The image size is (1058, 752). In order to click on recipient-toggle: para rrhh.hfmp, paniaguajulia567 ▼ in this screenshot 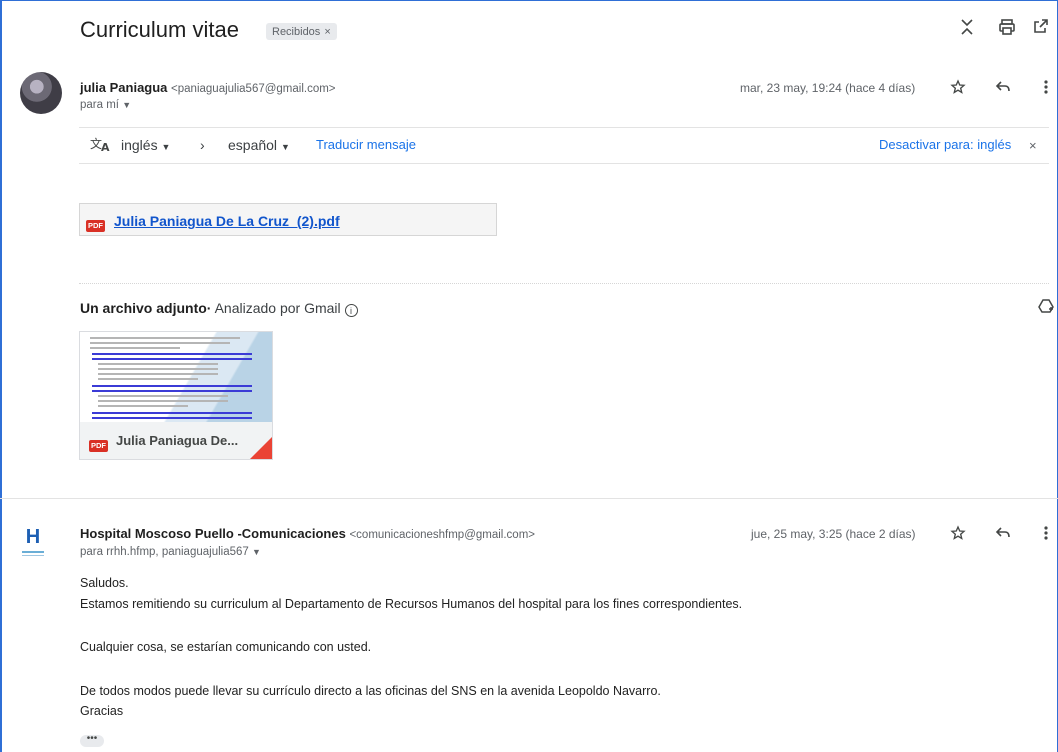, I will do `click(170, 552)`.